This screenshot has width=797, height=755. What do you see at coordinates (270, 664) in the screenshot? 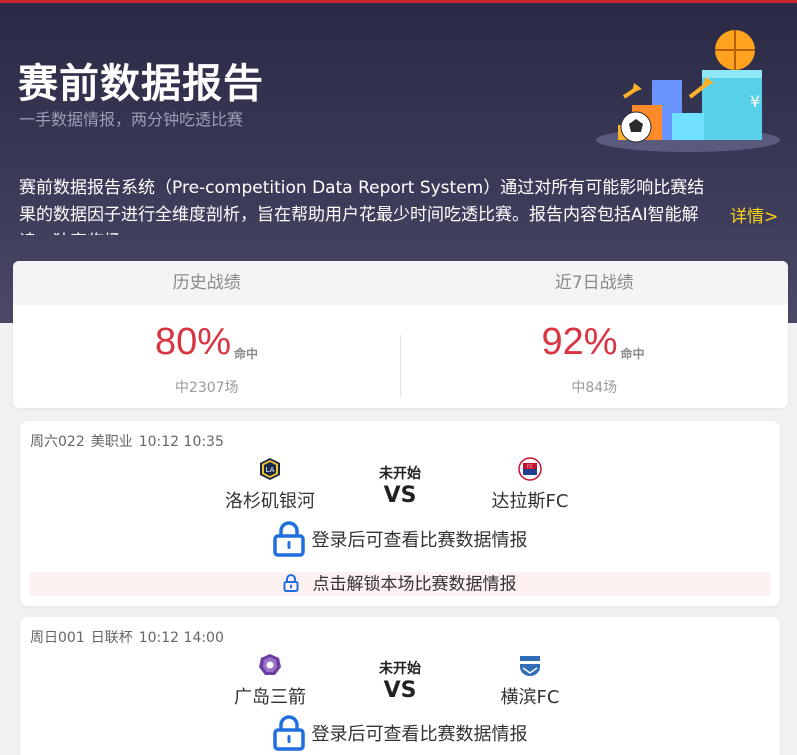
I see `sanfrecce-hiroshima-logo-icon` at bounding box center [270, 664].